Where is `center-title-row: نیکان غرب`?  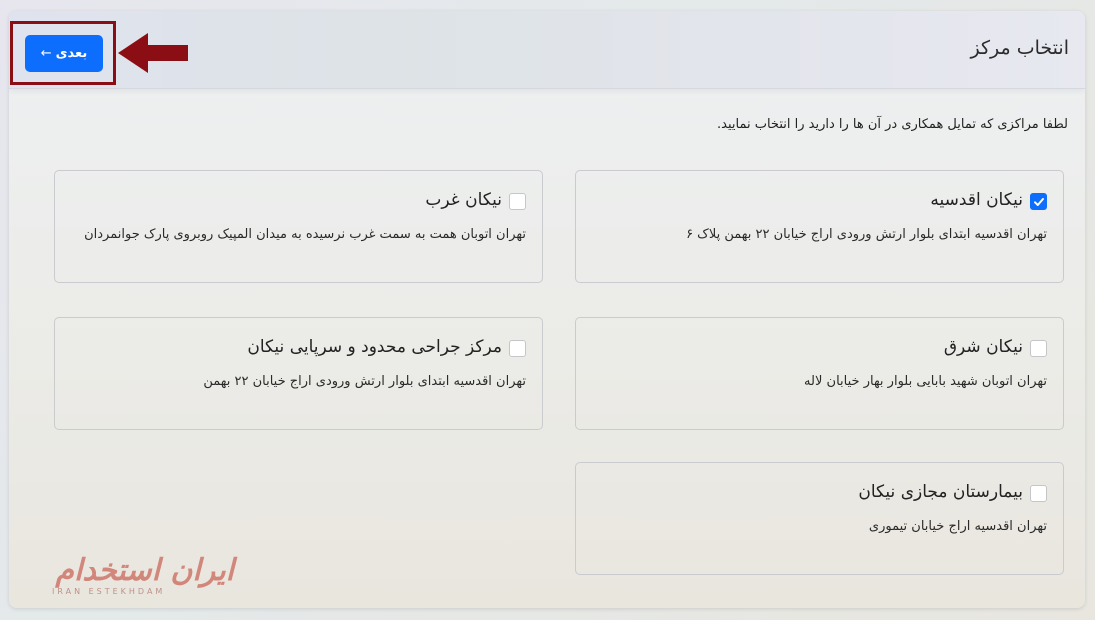
center-title-row: نیکان غرب is located at coordinates (298, 200).